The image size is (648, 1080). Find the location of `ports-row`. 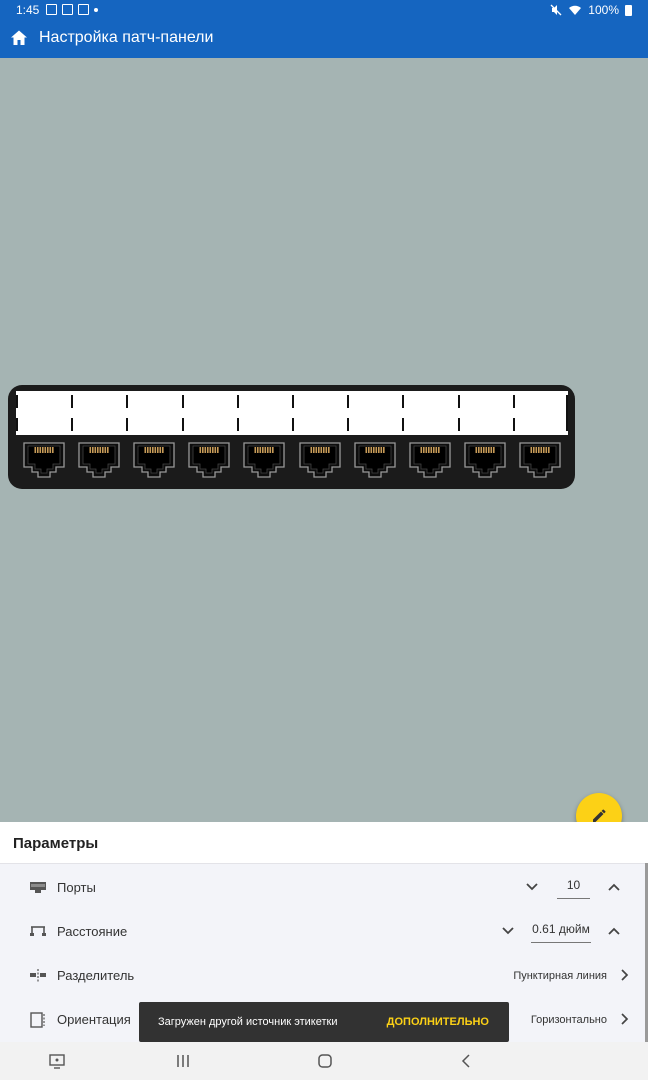

ports-row is located at coordinates (292, 461).